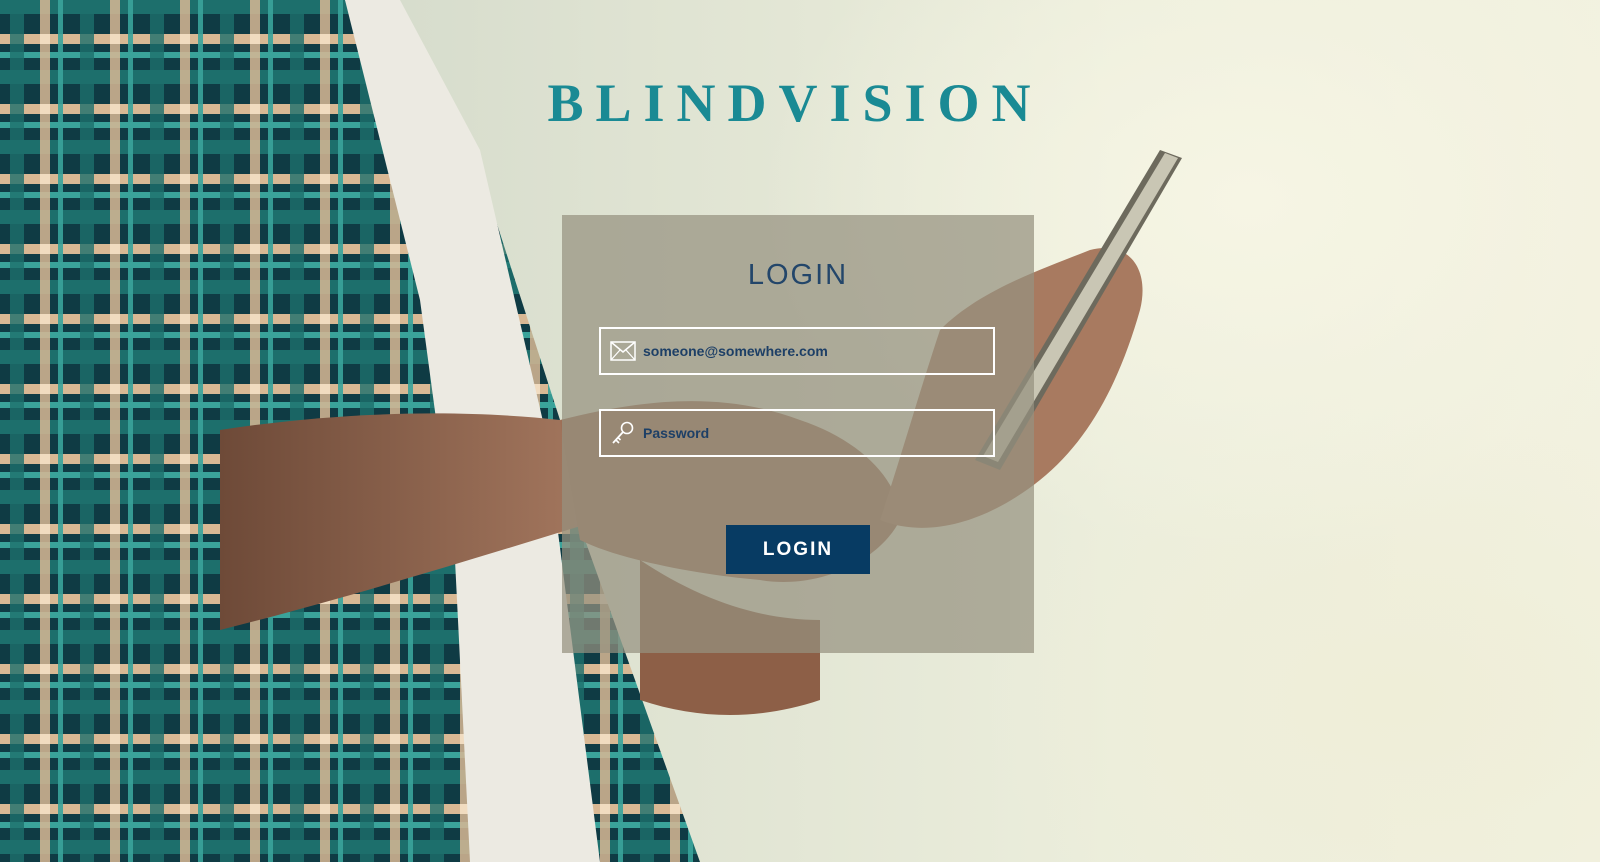 This screenshot has height=862, width=1600. What do you see at coordinates (798, 275) in the screenshot?
I see `login-panel-title: LOGIN` at bounding box center [798, 275].